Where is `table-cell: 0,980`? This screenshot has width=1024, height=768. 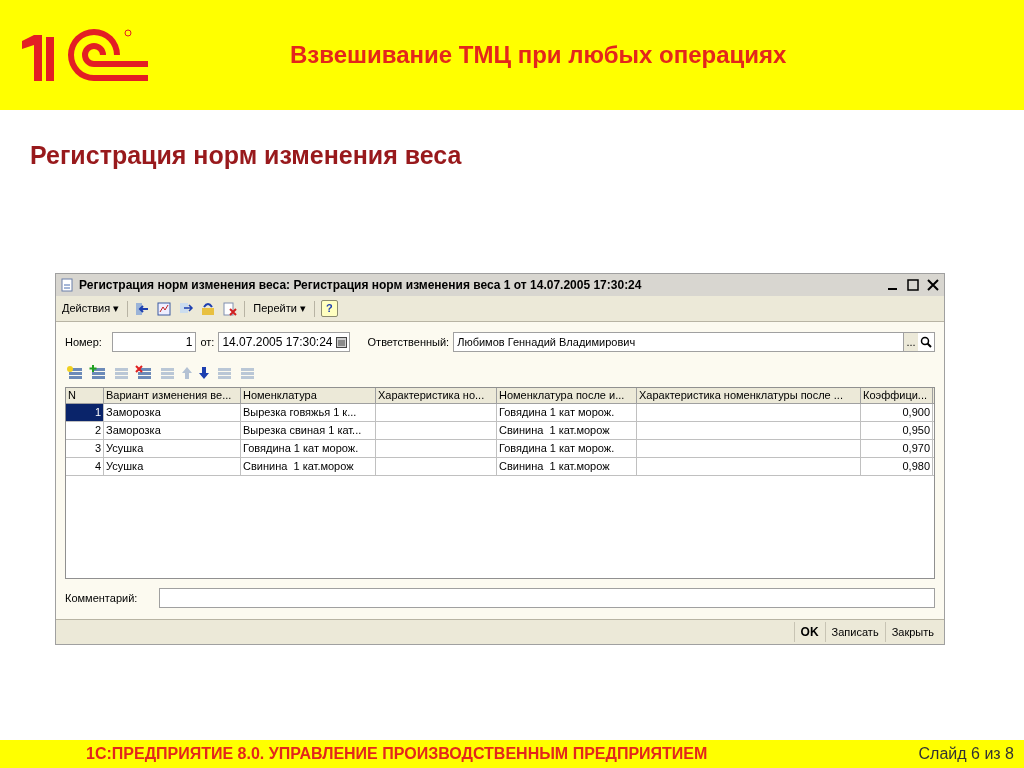 table-cell: 0,980 is located at coordinates (897, 466).